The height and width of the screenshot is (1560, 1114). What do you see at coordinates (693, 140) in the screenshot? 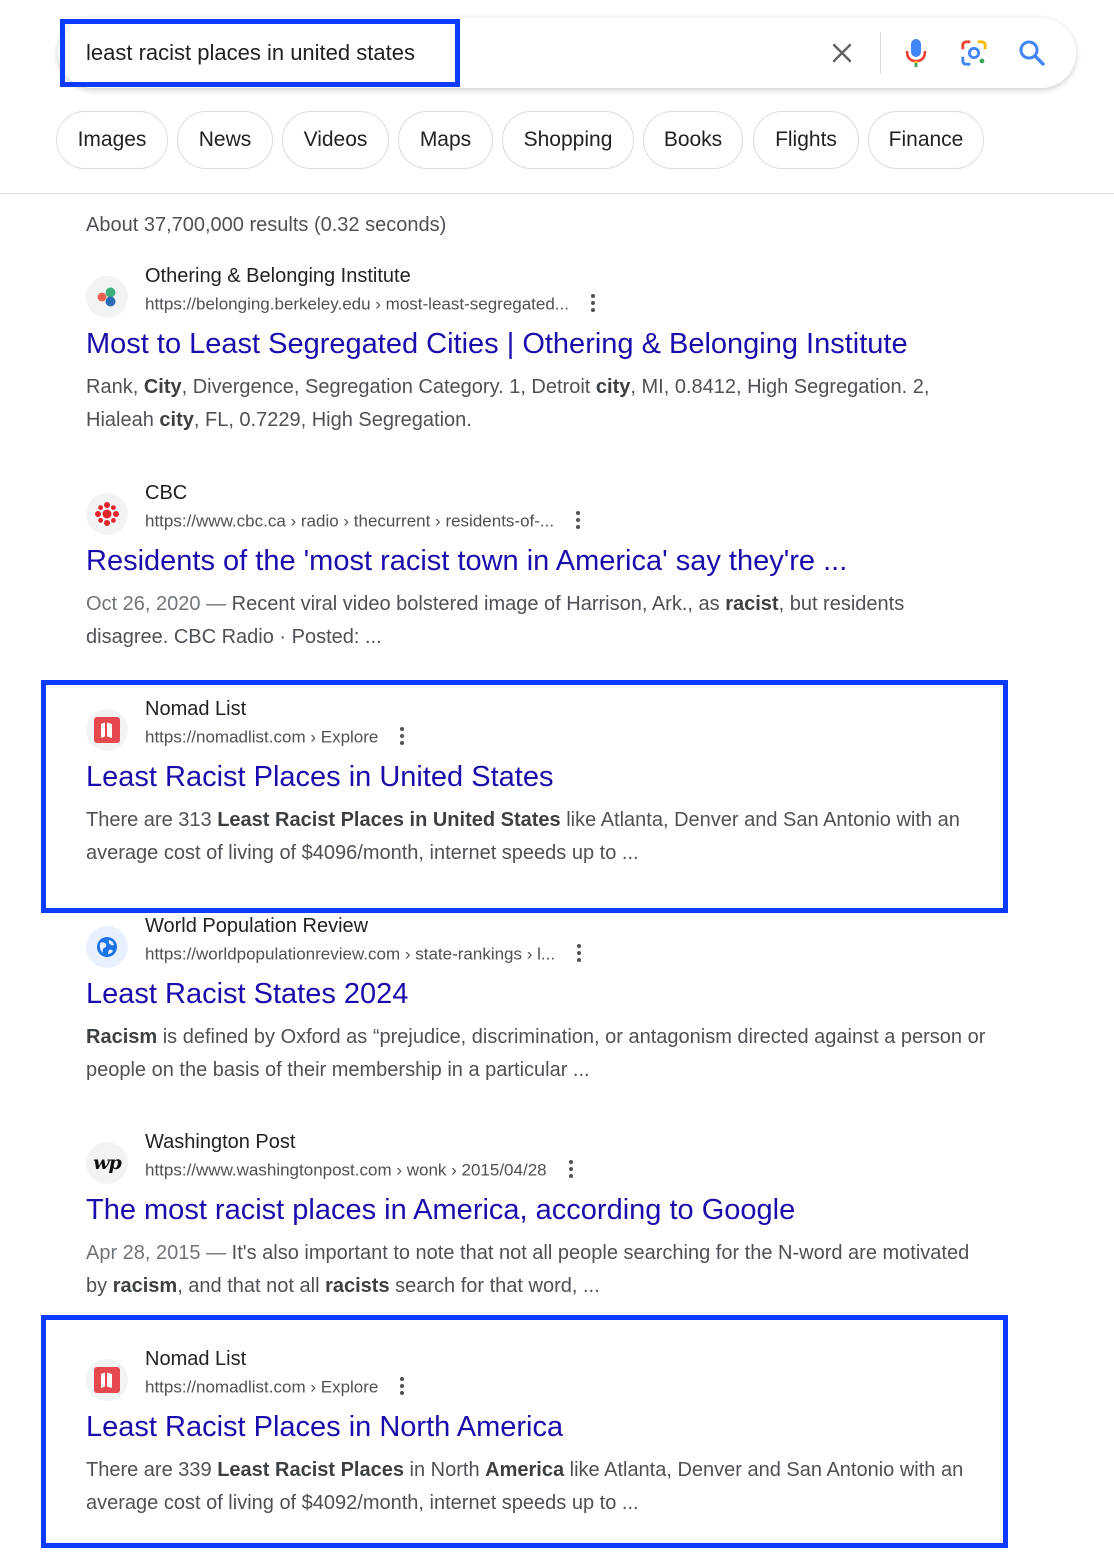
I see `chip-books: Books` at bounding box center [693, 140].